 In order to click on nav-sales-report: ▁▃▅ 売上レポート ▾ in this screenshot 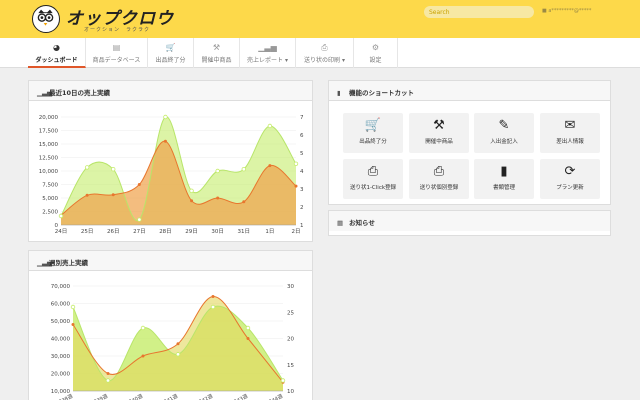, I will do `click(268, 53)`.